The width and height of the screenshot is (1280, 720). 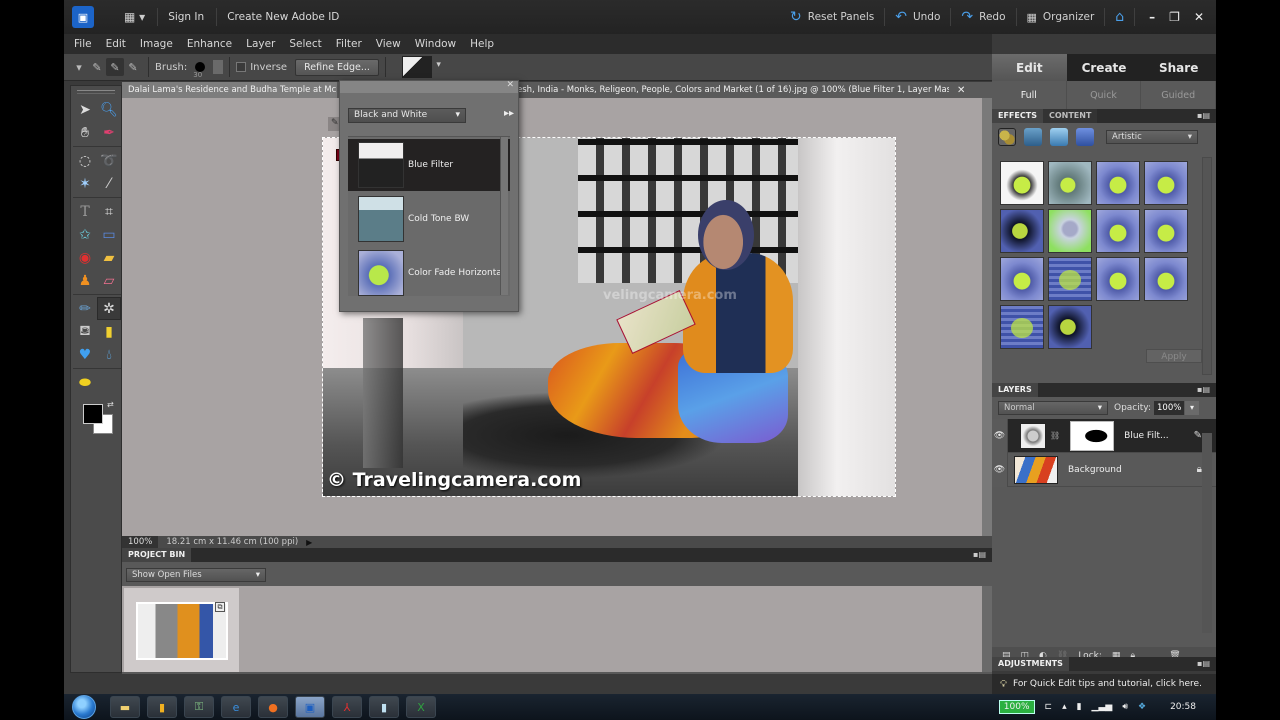 What do you see at coordinates (1178, 67) in the screenshot?
I see `tab-share: Share` at bounding box center [1178, 67].